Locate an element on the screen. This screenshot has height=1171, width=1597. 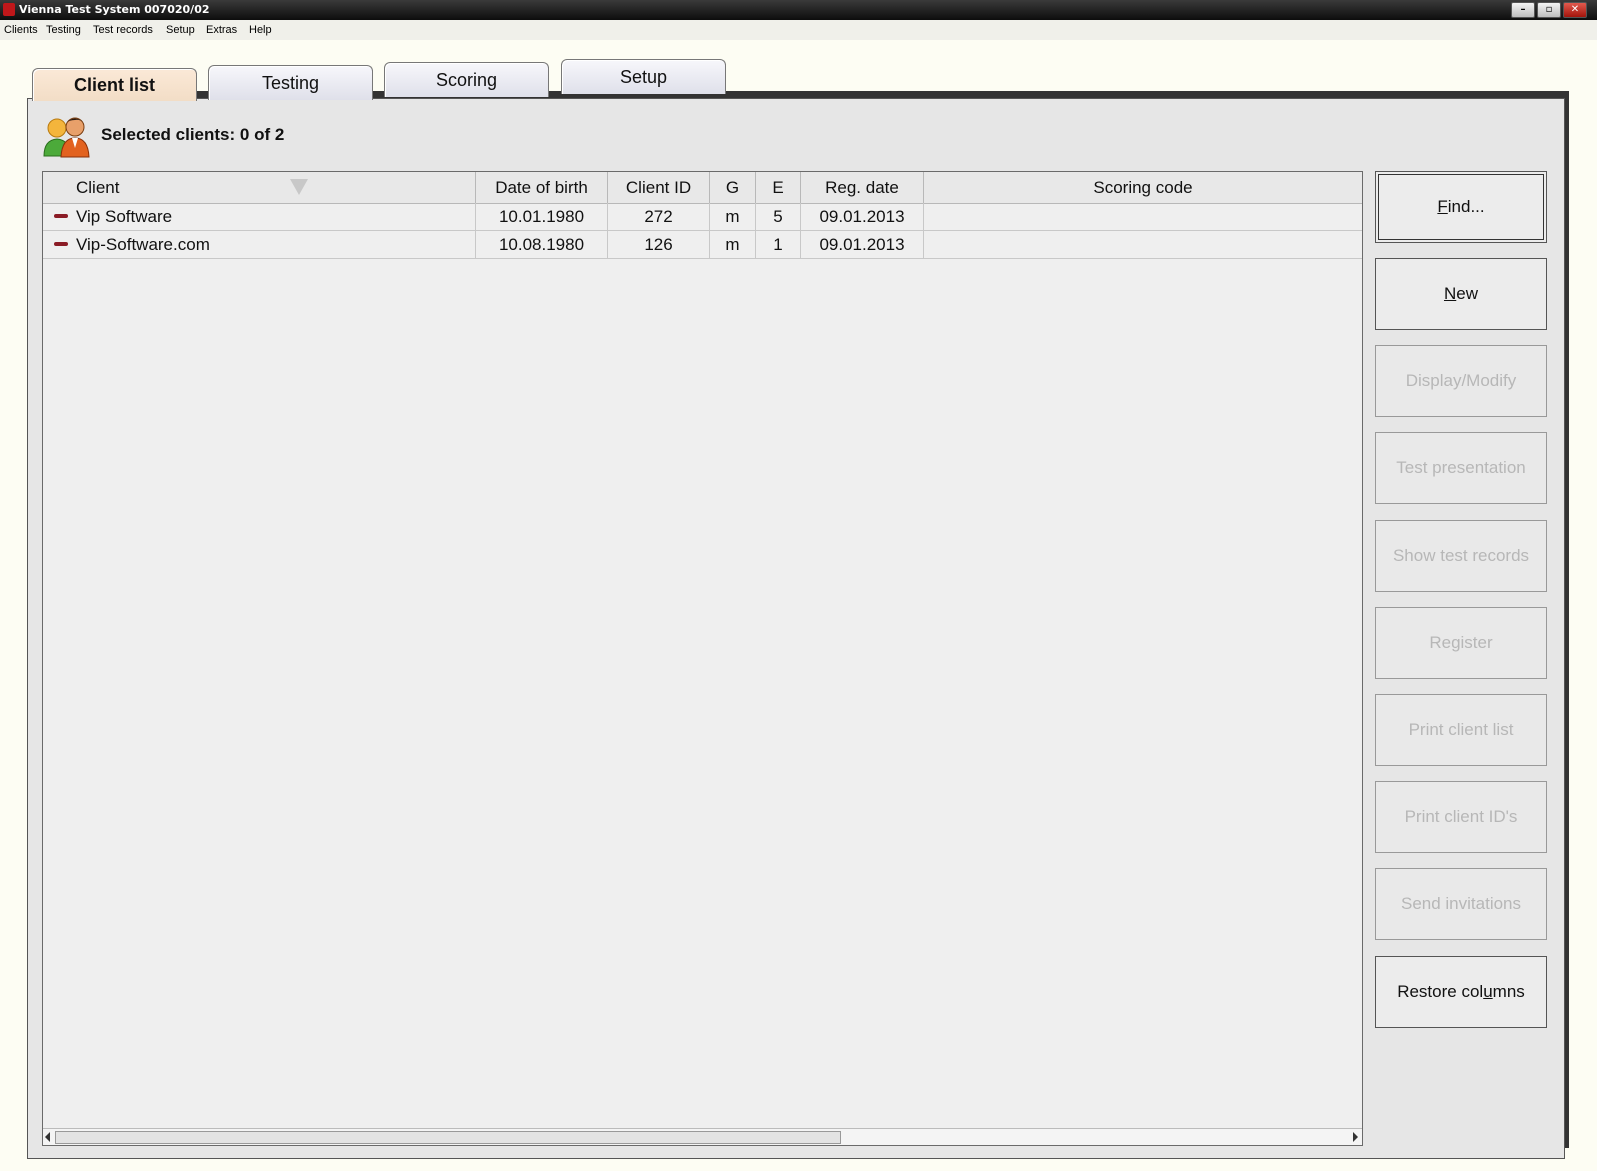
column-header-scoring-code: Scoring code is located at coordinates (1143, 187).